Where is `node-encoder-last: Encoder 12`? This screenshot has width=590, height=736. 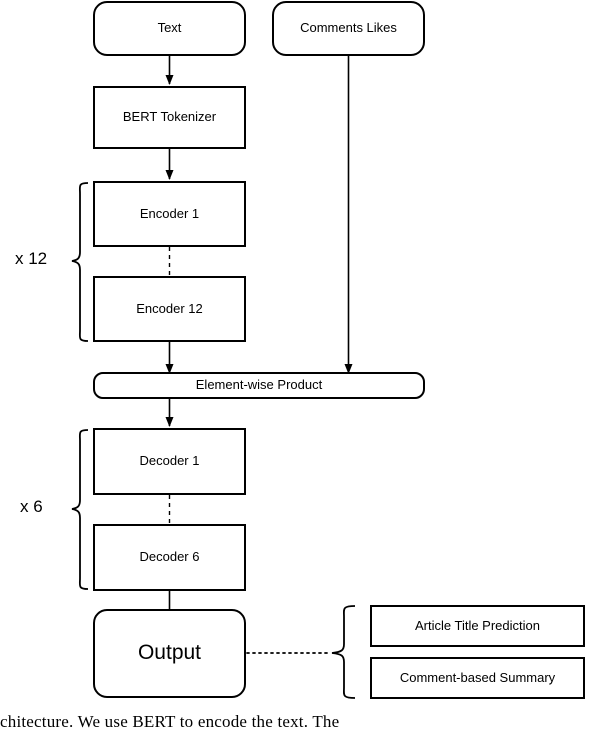 node-encoder-last: Encoder 12 is located at coordinates (169, 309).